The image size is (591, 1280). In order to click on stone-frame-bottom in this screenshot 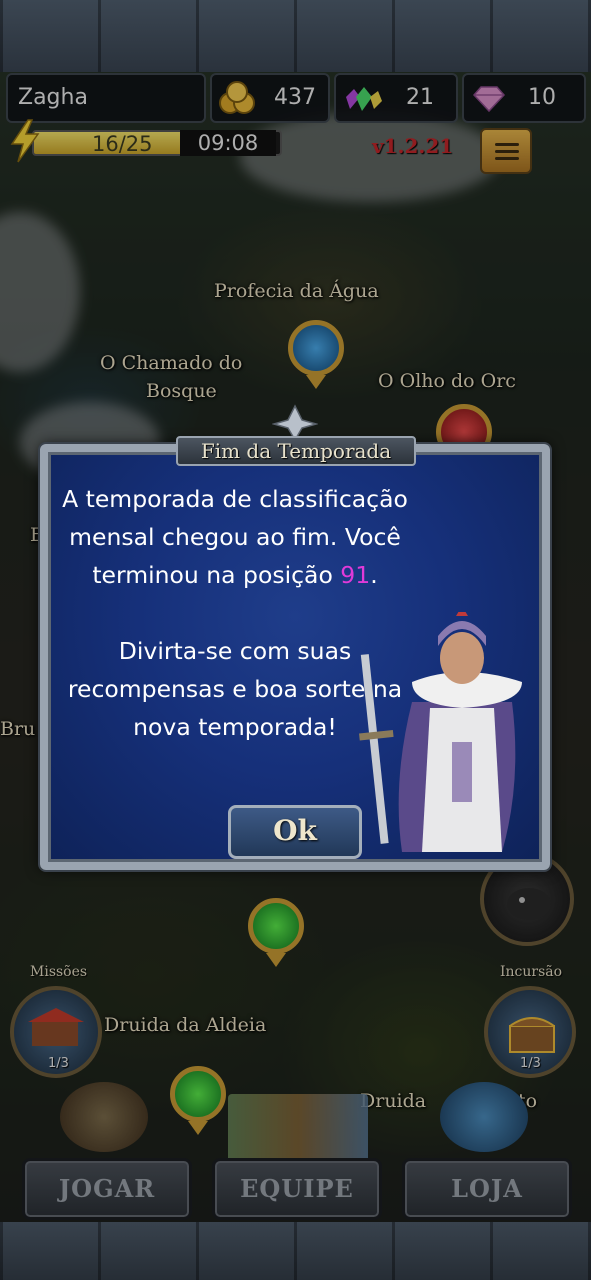, I will do `click(295, 1251)`.